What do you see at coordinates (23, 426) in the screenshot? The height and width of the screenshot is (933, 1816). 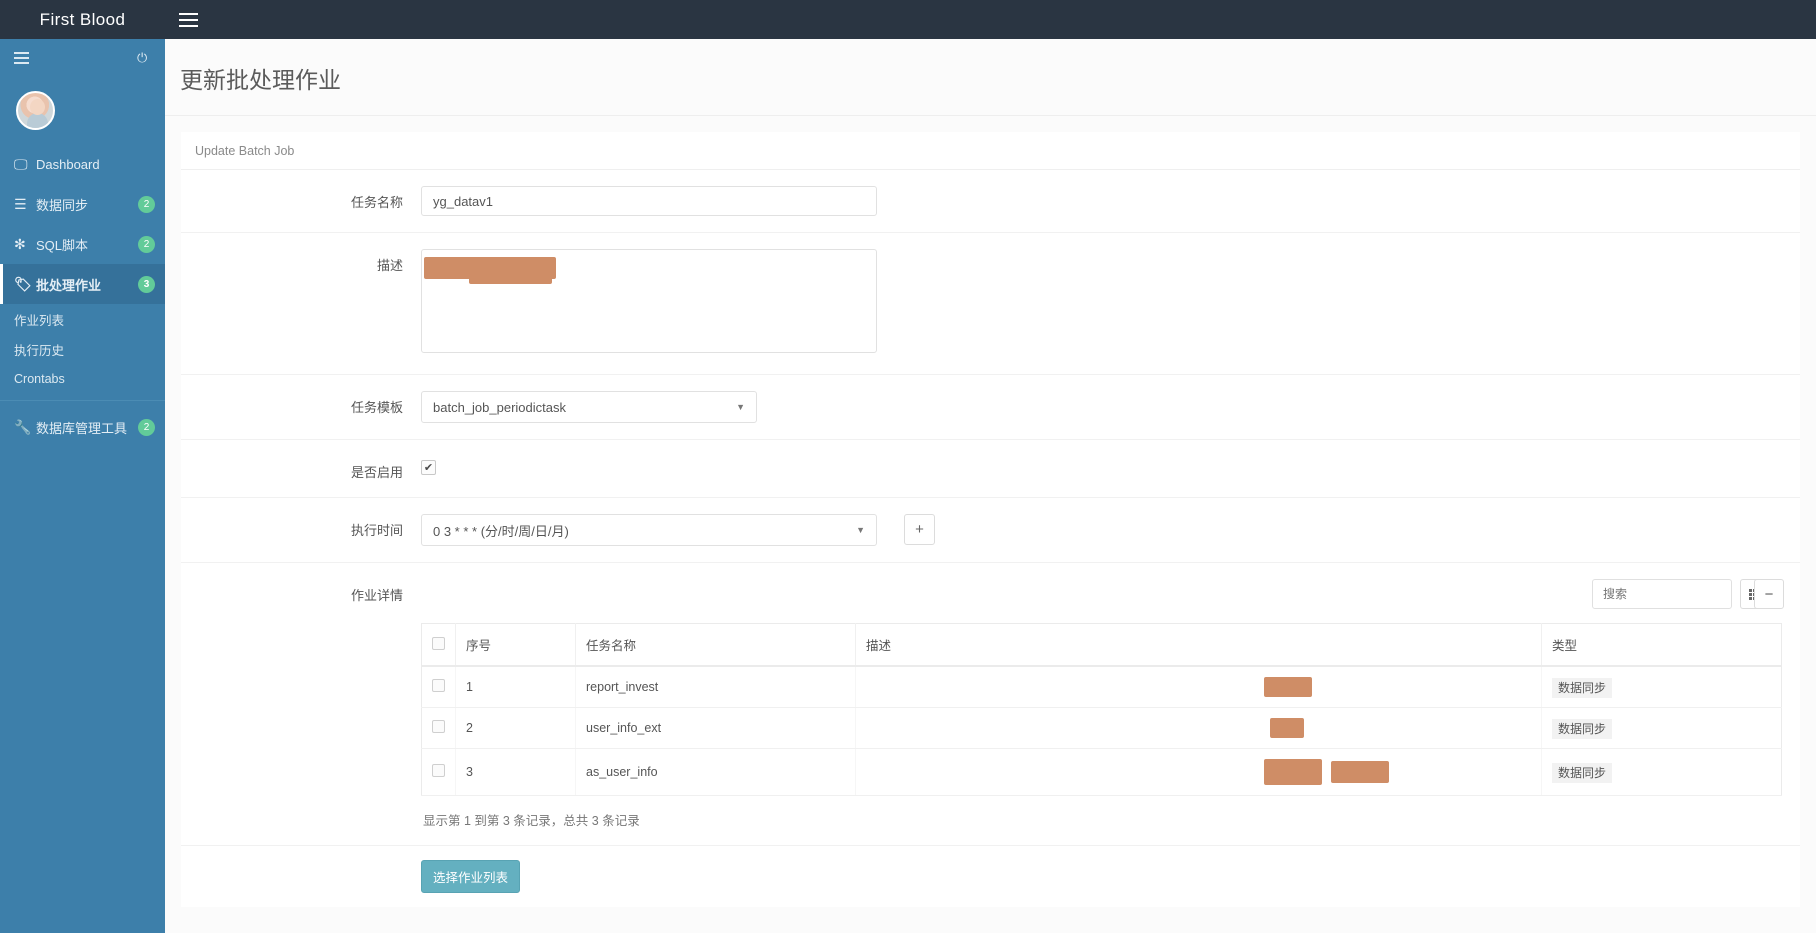 I see `wrench-icon: 🔧` at bounding box center [23, 426].